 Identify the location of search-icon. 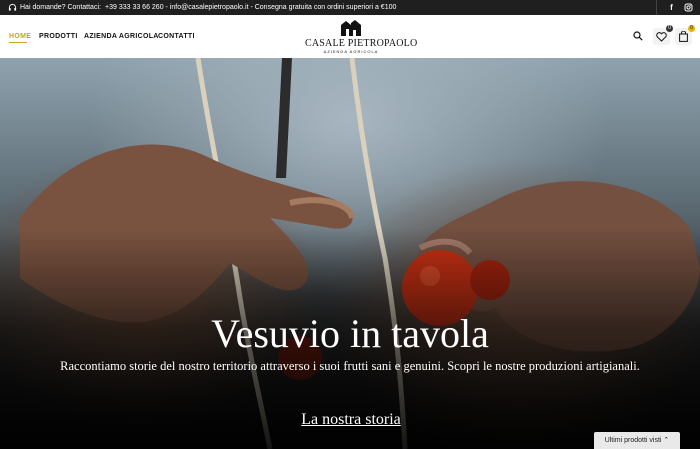
(638, 36).